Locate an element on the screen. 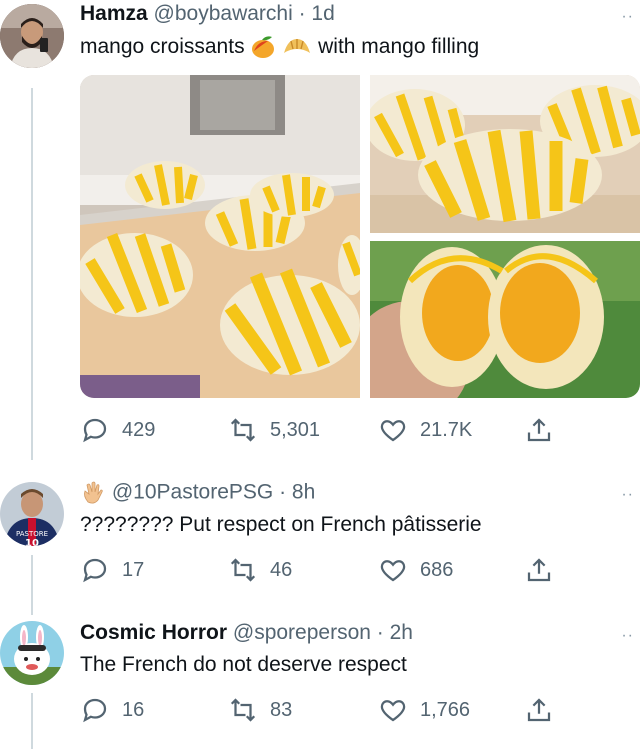  handle-time: @boybawarchi · 1d is located at coordinates (244, 13).